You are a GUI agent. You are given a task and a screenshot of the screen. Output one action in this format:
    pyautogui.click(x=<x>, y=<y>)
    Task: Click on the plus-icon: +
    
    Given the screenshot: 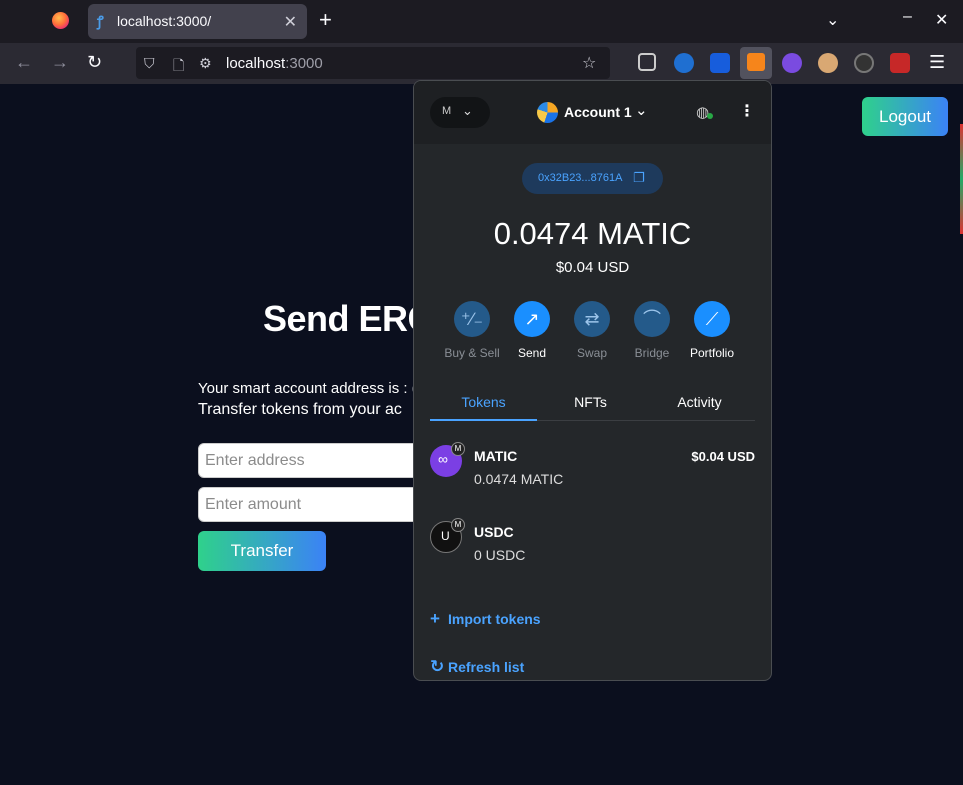 What is the action you would take?
    pyautogui.click(x=435, y=618)
    